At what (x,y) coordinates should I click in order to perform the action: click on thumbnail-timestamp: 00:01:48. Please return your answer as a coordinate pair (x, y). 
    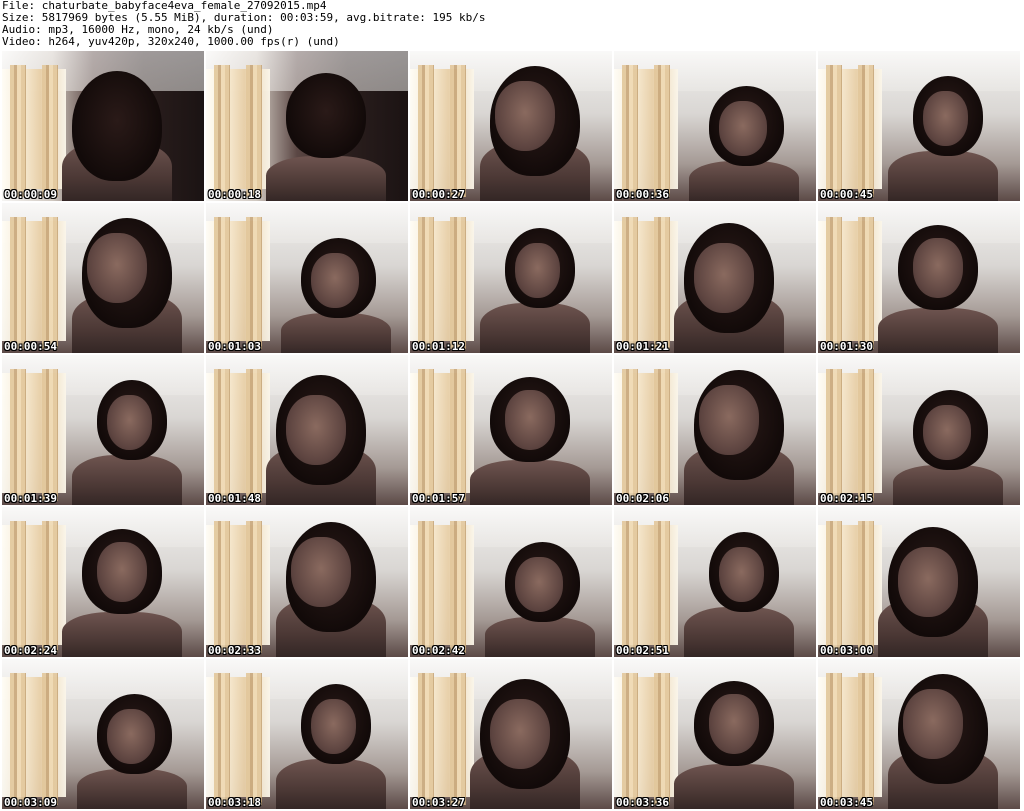
    Looking at the image, I should click on (234, 498).